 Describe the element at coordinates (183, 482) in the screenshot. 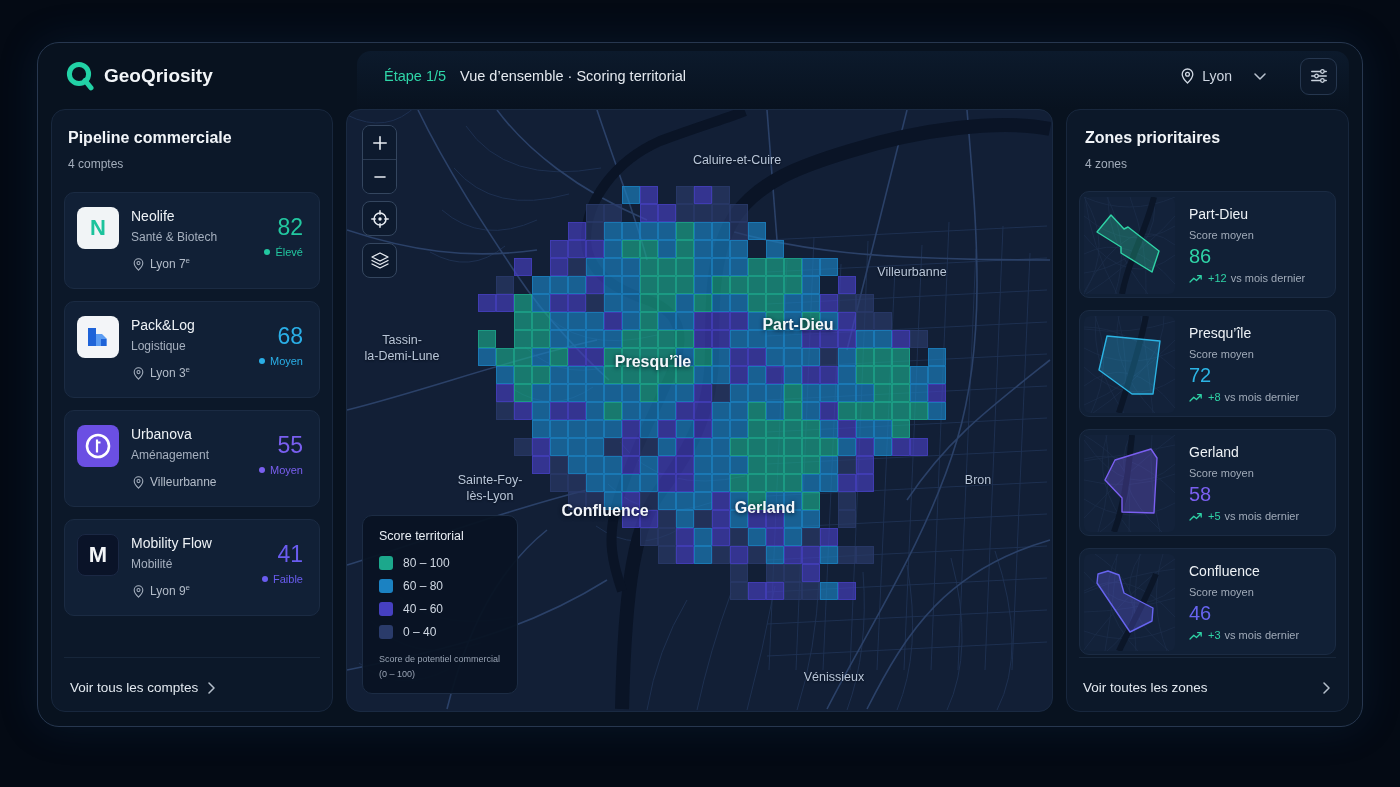

I see `account-location: Villeurbanne` at that location.